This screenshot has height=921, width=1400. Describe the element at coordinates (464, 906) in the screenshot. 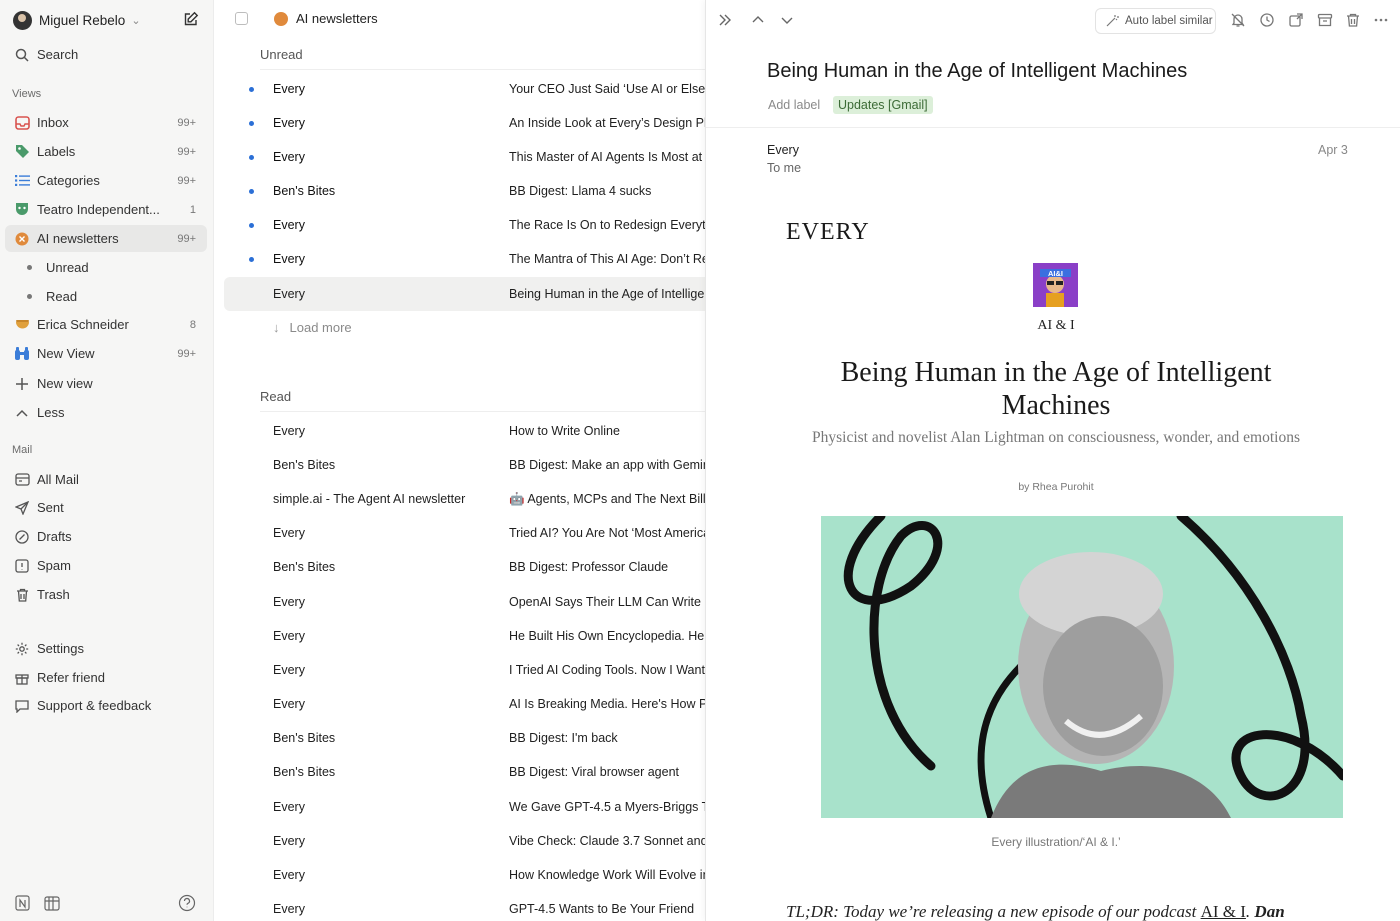

I see `table-row: Every GPT-4.5 Wants to Be Your Friend` at that location.